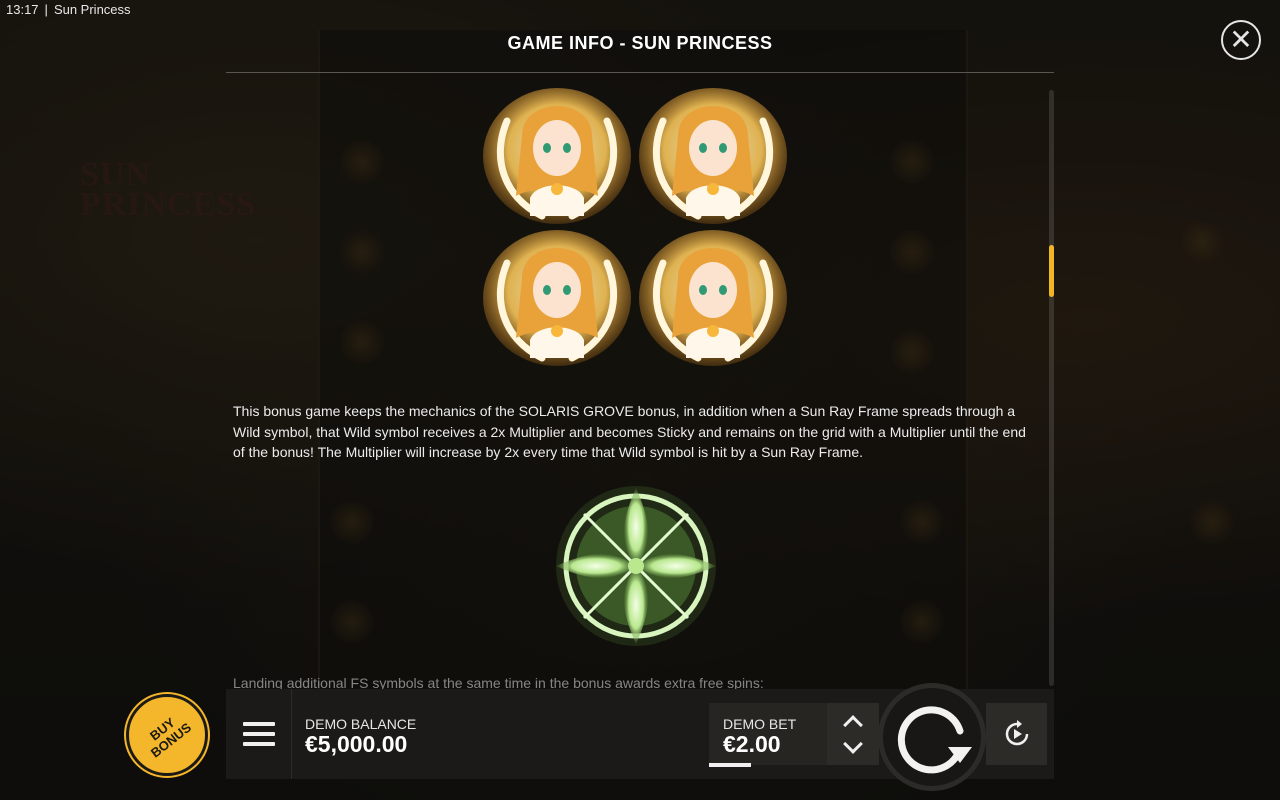  I want to click on status-bar: 13:17 | Sun Princess, so click(68, 9).